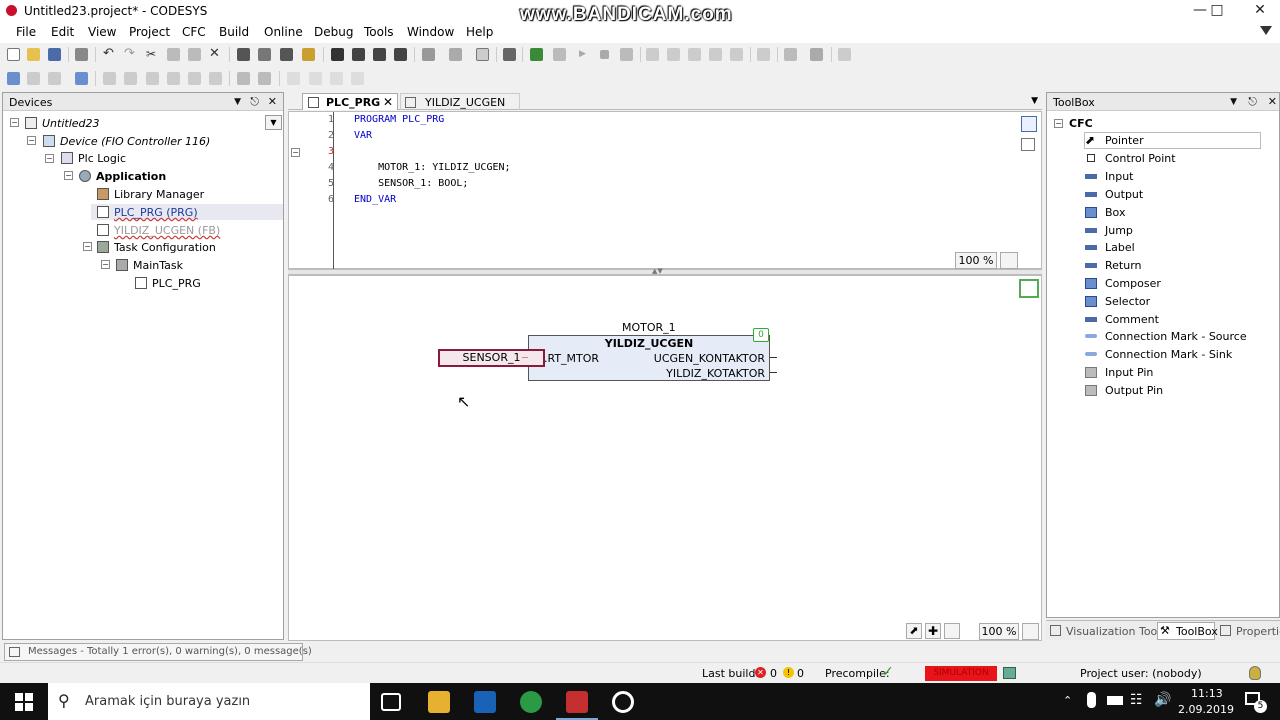  I want to click on tree-item-task-plc-prg: PLC_PRG, so click(168, 283).